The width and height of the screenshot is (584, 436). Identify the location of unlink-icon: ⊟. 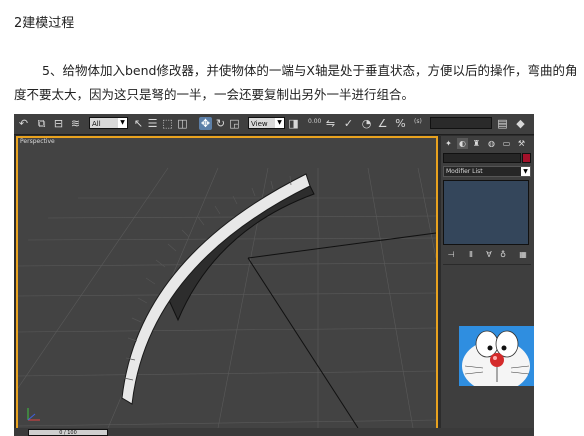
(58, 123).